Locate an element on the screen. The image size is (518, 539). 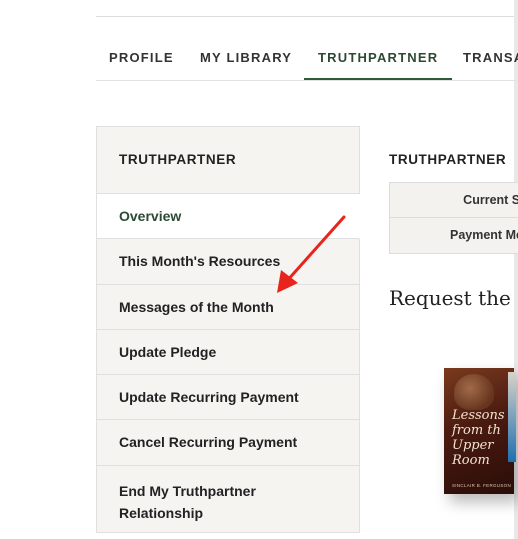
book-author: SINCLAIR B. FERGUSON is located at coordinates (482, 485).